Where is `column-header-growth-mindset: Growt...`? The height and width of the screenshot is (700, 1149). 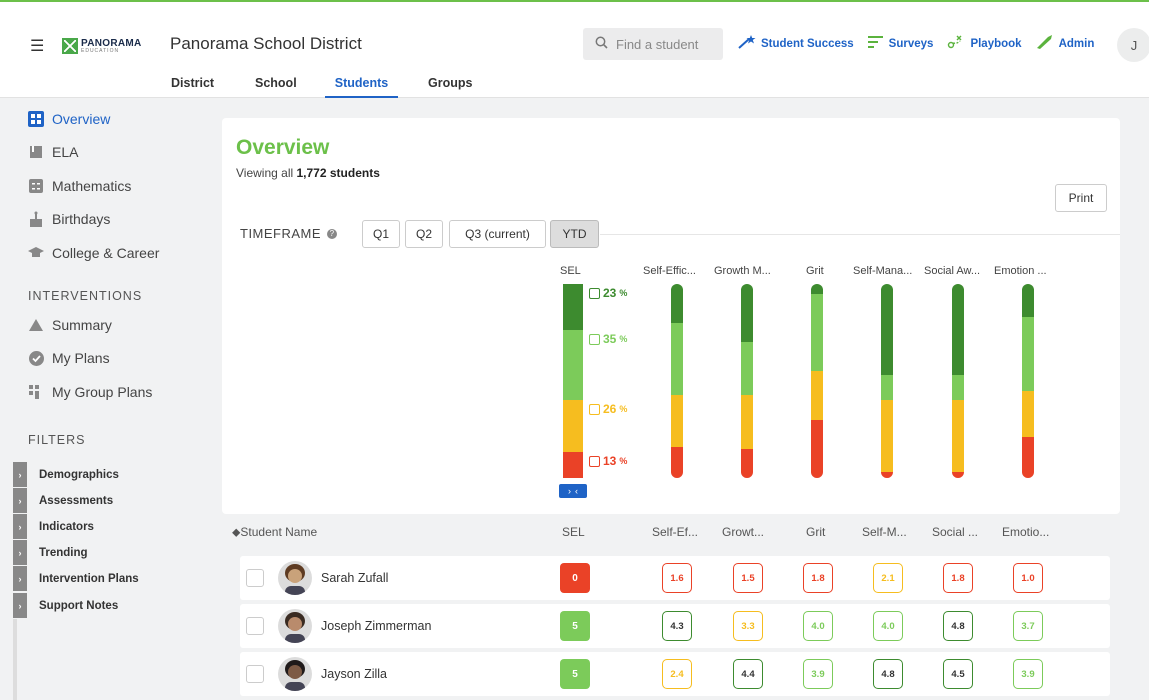
column-header-growth-mindset: Growt... is located at coordinates (743, 532).